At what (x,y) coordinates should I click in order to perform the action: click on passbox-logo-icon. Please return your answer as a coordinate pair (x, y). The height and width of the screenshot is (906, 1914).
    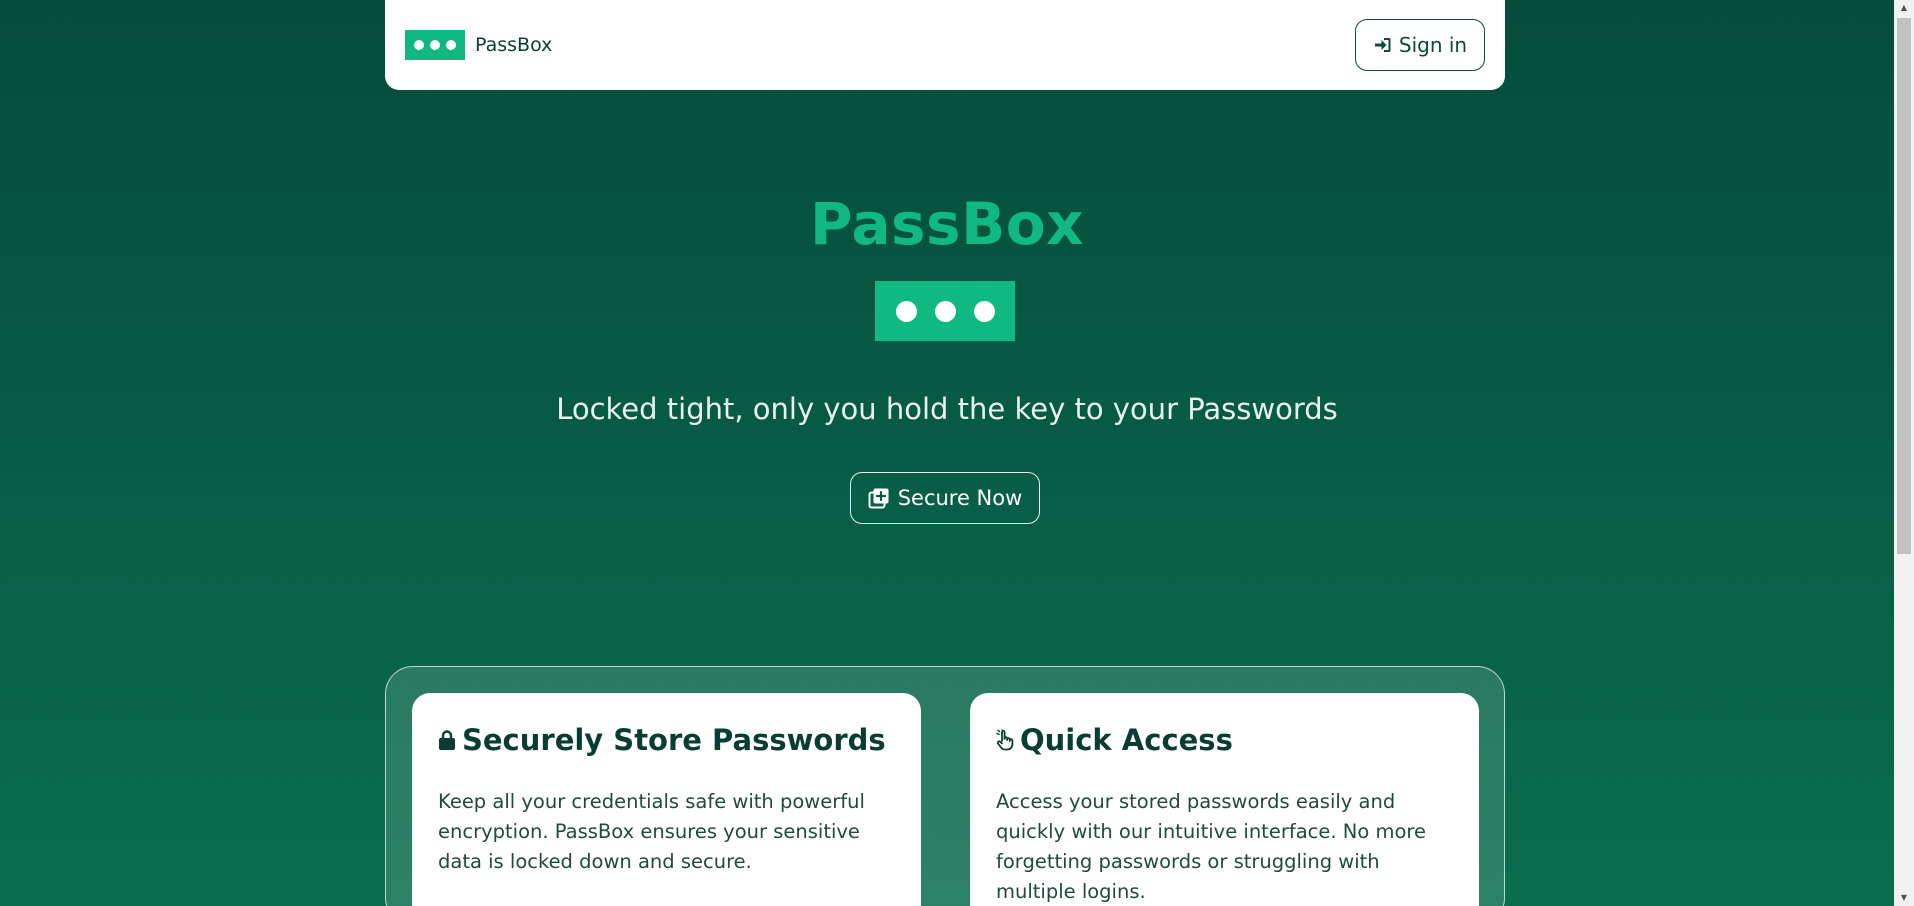
    Looking at the image, I should click on (435, 45).